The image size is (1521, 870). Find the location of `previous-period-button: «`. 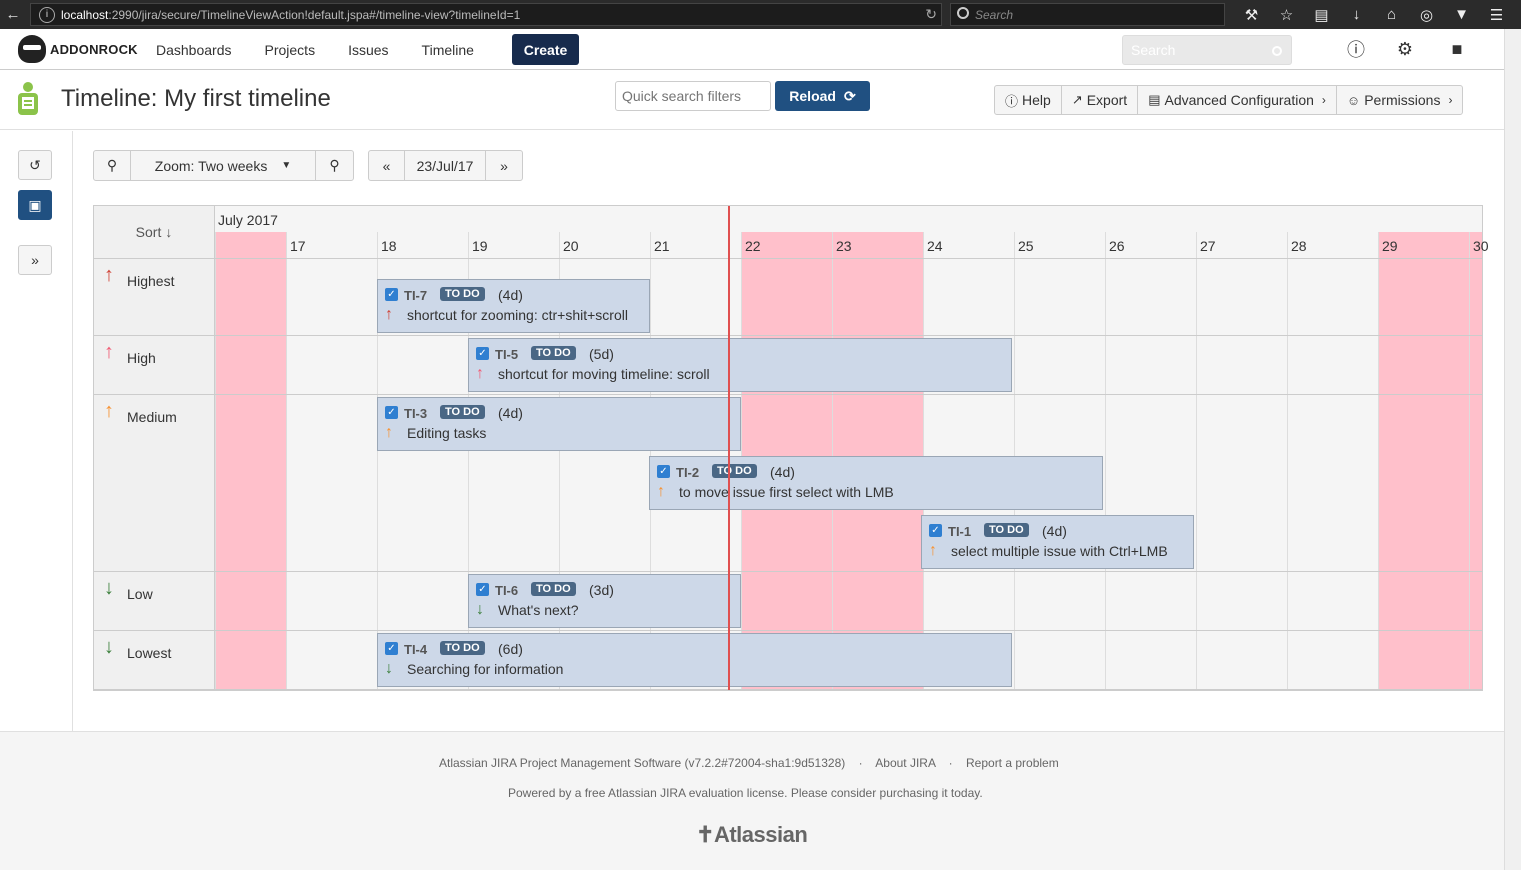

previous-period-button: « is located at coordinates (387, 165).